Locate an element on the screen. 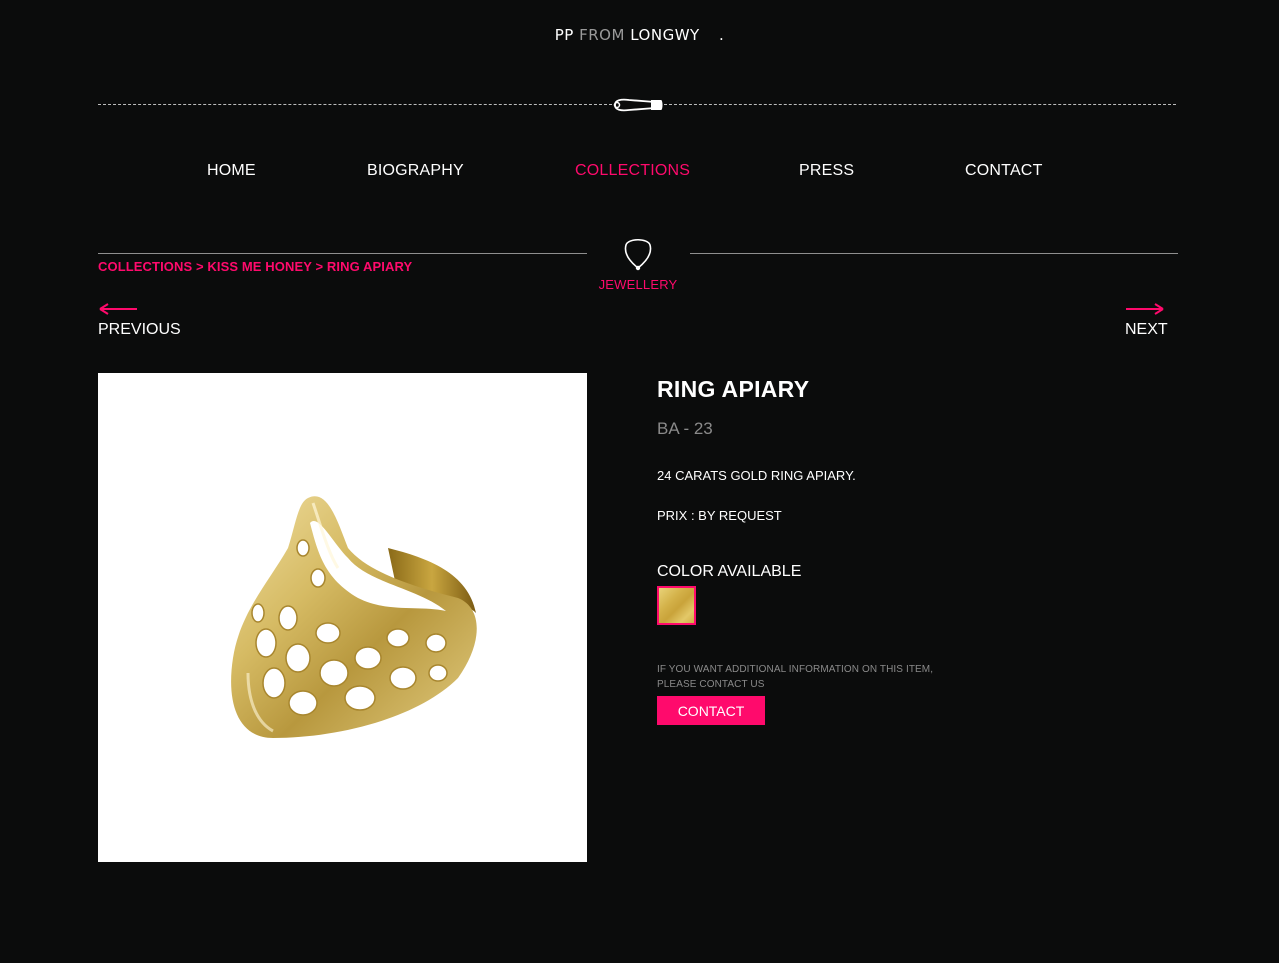  product-reference: BA - 23 is located at coordinates (685, 428).